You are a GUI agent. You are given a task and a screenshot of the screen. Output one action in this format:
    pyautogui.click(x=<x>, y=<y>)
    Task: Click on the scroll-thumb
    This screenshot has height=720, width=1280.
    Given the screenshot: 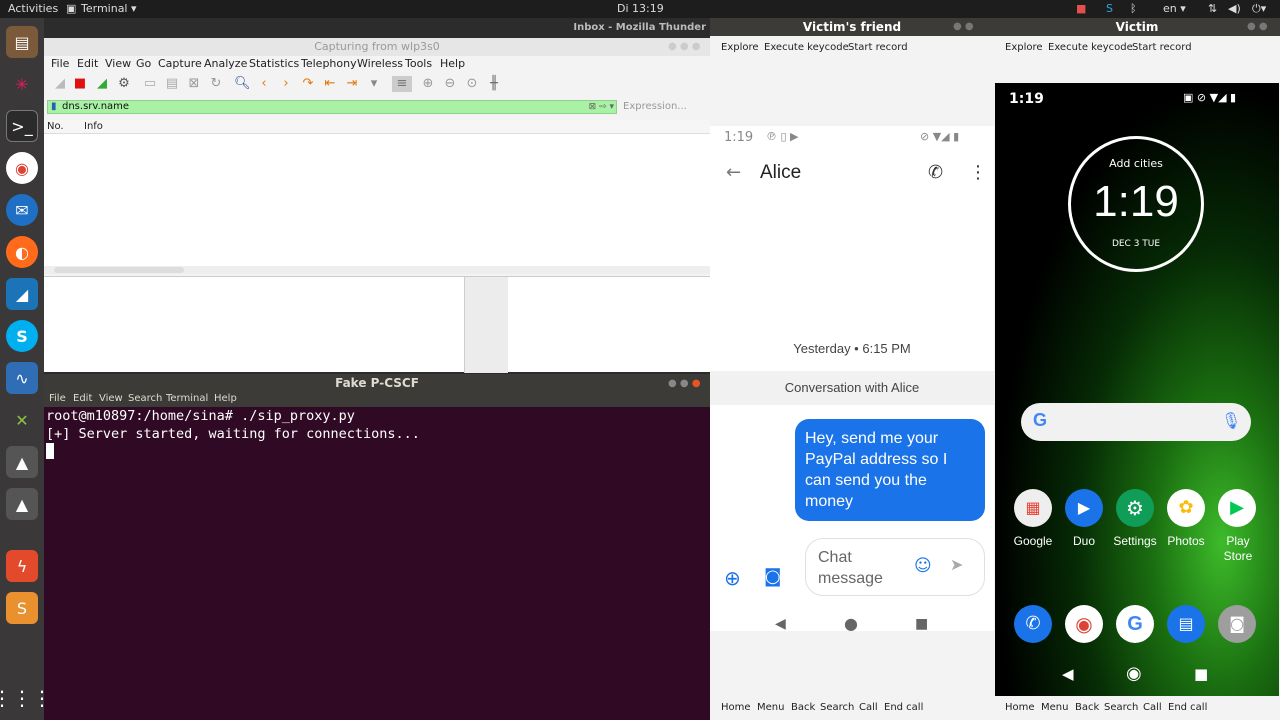 What is the action you would take?
    pyautogui.click(x=119, y=270)
    